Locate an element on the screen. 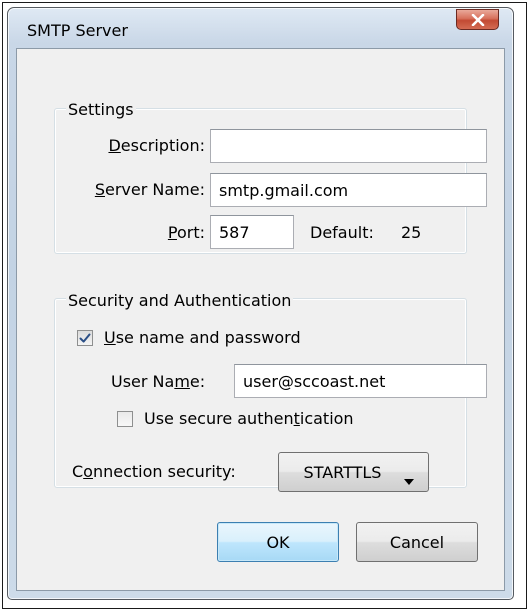  port-field is located at coordinates (252, 232).